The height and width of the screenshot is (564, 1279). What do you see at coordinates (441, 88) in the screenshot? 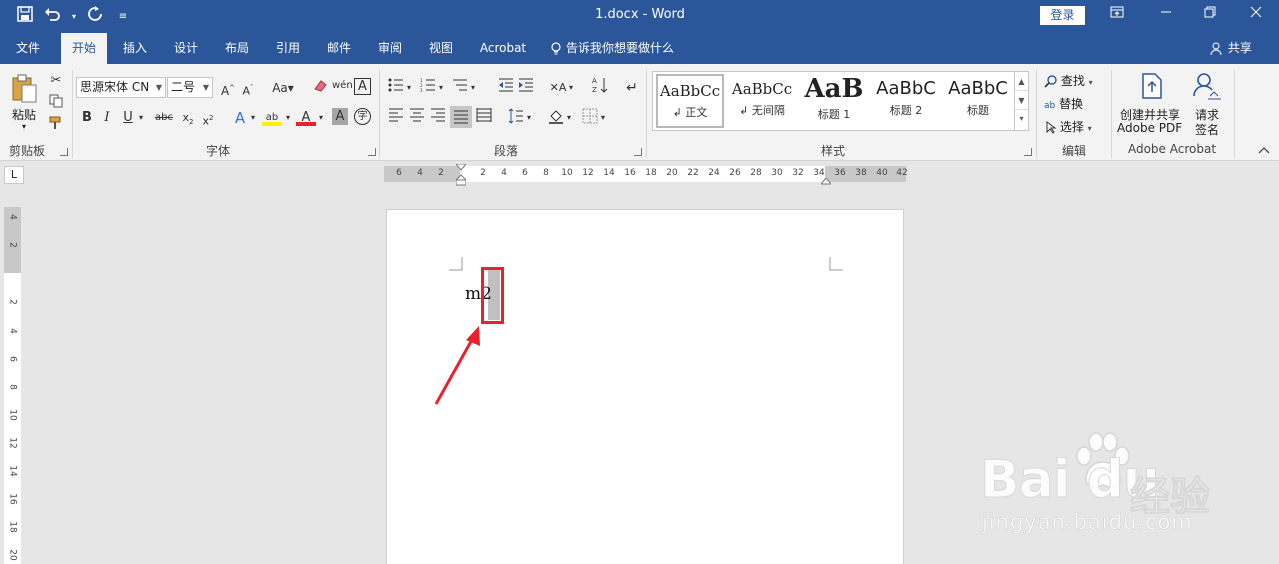
I see `numbering-dropdown-icon: ▾` at bounding box center [441, 88].